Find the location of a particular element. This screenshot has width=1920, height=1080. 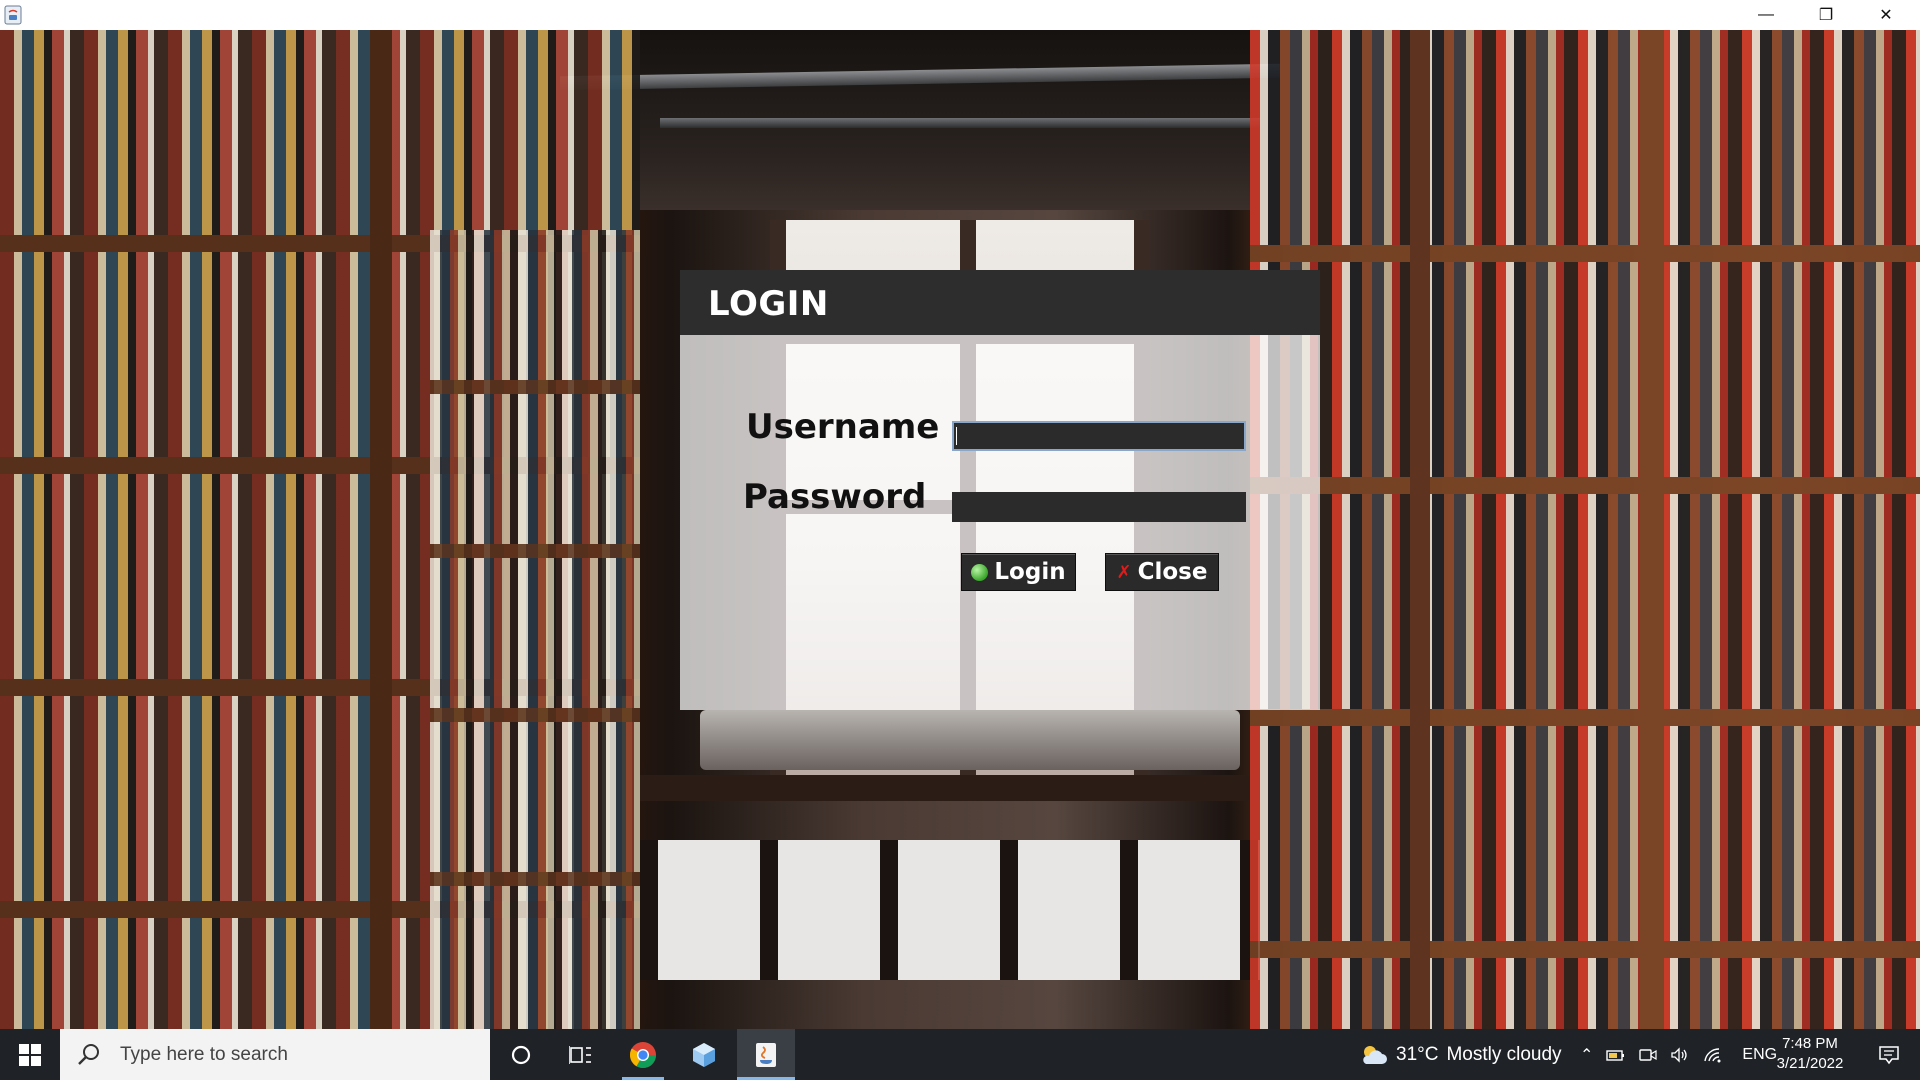

chrome-taskbar-button is located at coordinates (643, 1054).